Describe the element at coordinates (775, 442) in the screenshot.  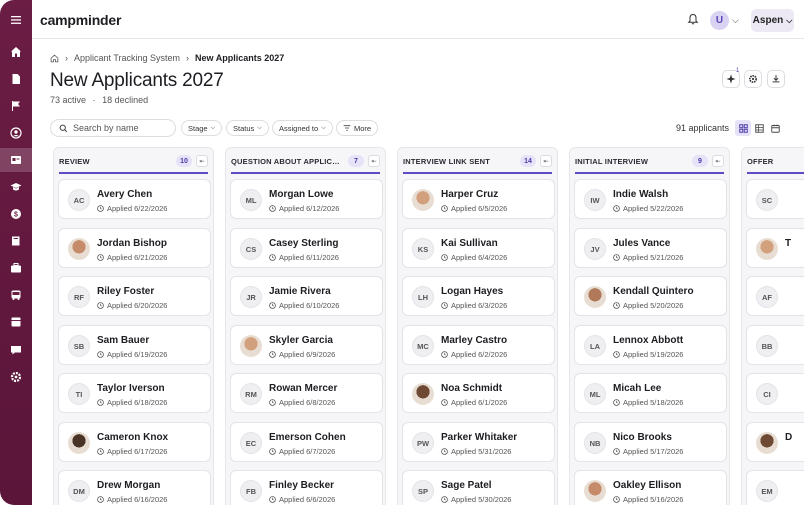
I see `applicant-card: D` at that location.